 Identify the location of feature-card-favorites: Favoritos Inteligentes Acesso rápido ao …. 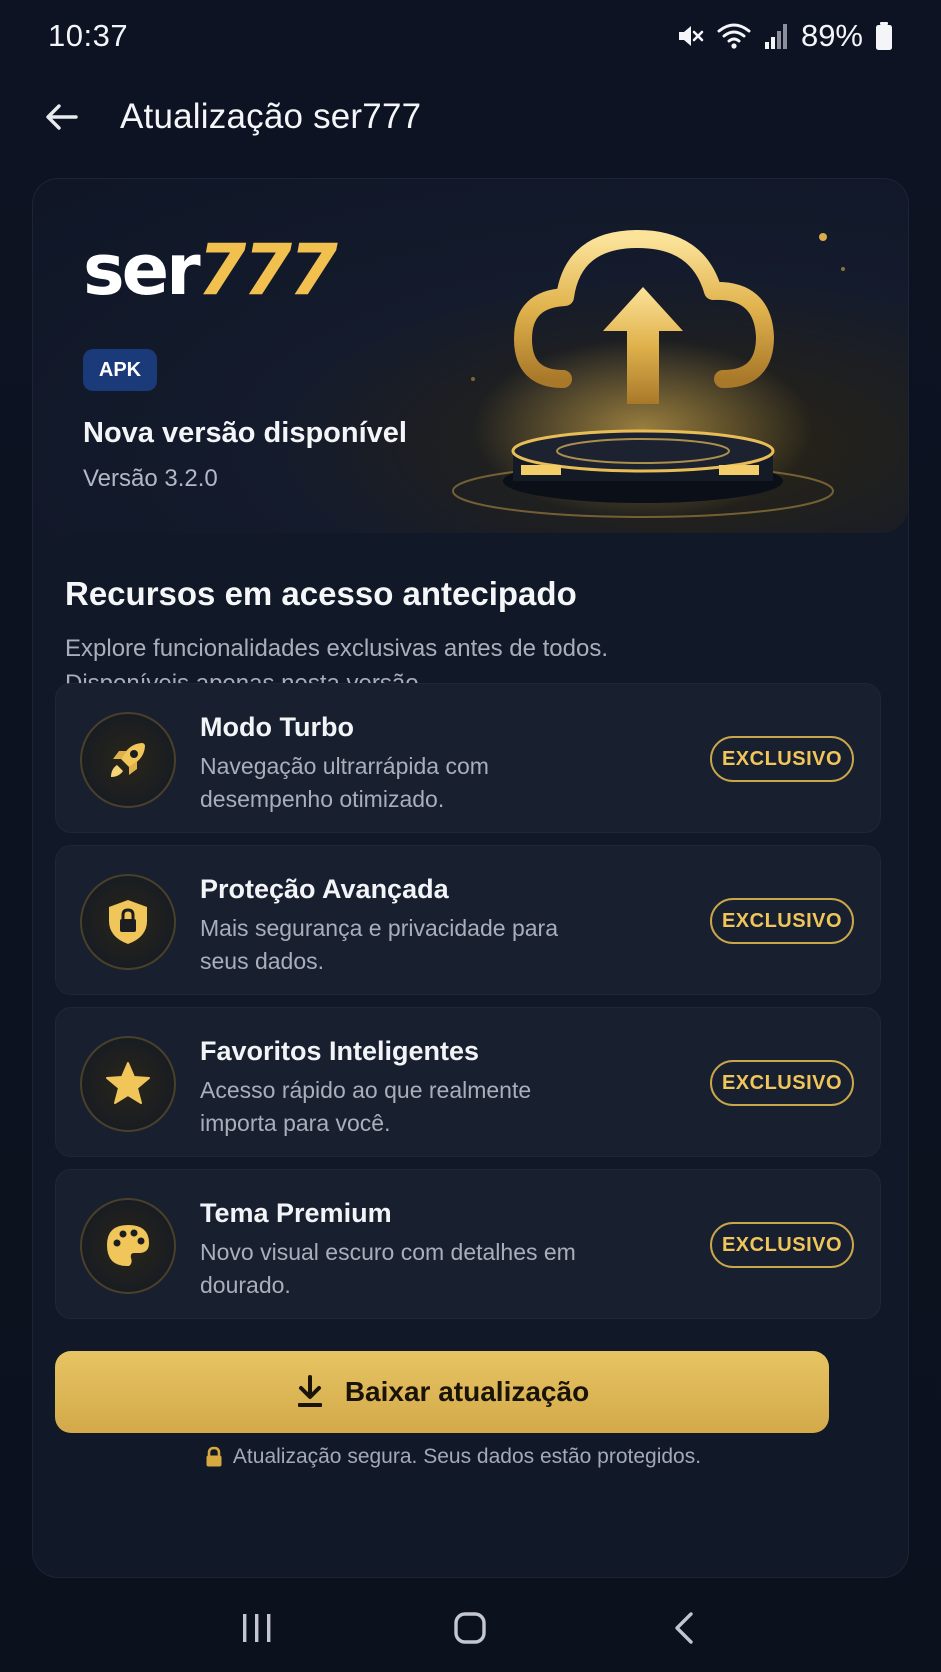
(468, 1082).